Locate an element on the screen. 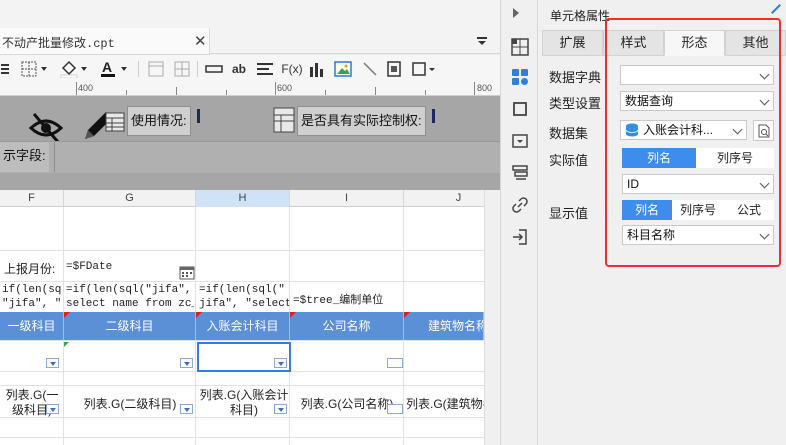 This screenshot has height=445, width=786. paragraph-icon is located at coordinates (265, 69).